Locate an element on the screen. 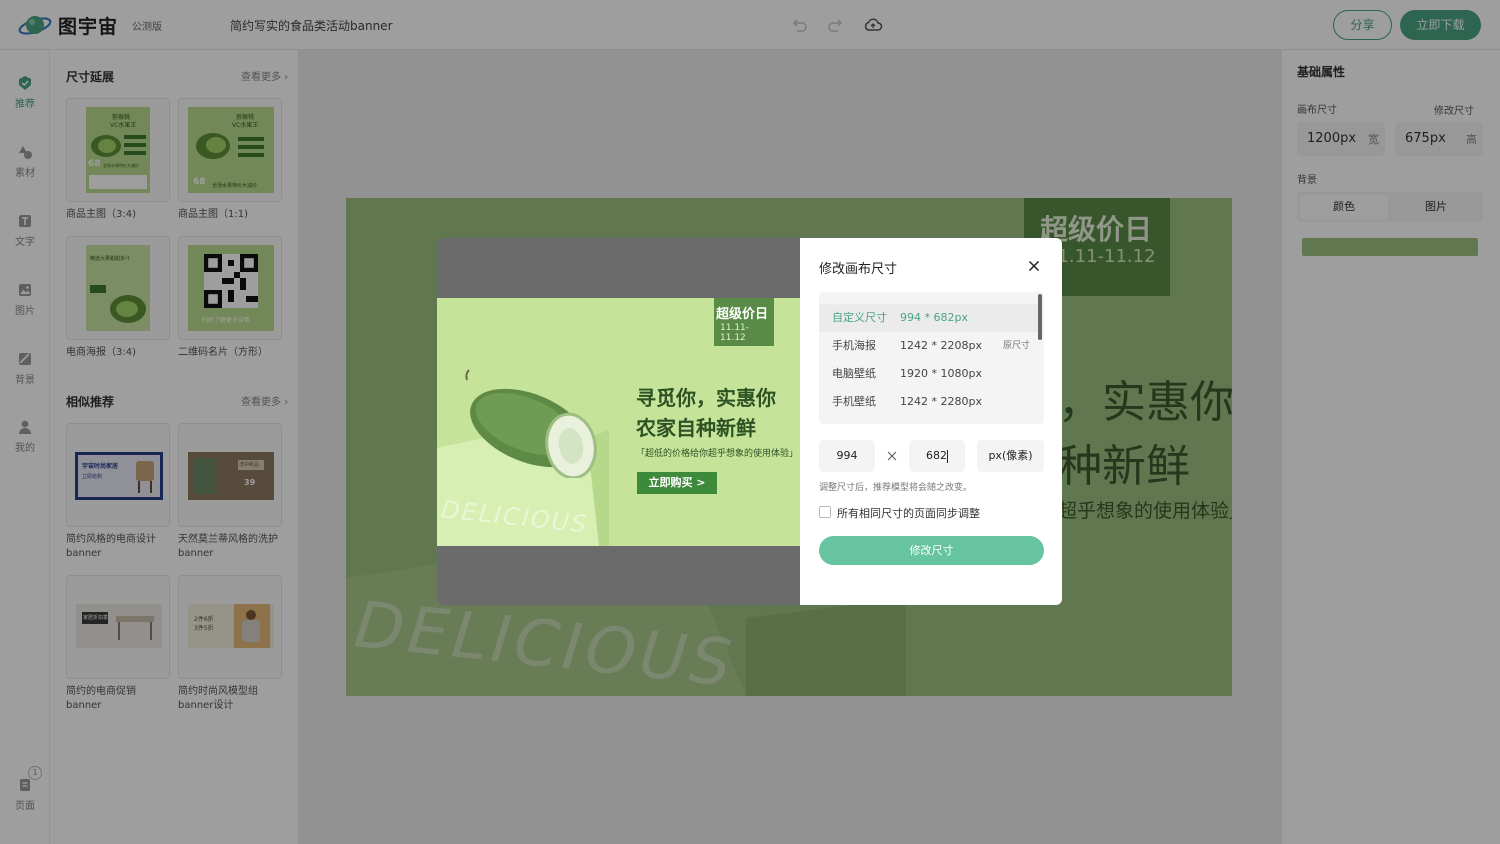 The image size is (1500, 844). preset-size-option: 手机海报 1242 * 2208px 原尺寸 is located at coordinates (929, 346).